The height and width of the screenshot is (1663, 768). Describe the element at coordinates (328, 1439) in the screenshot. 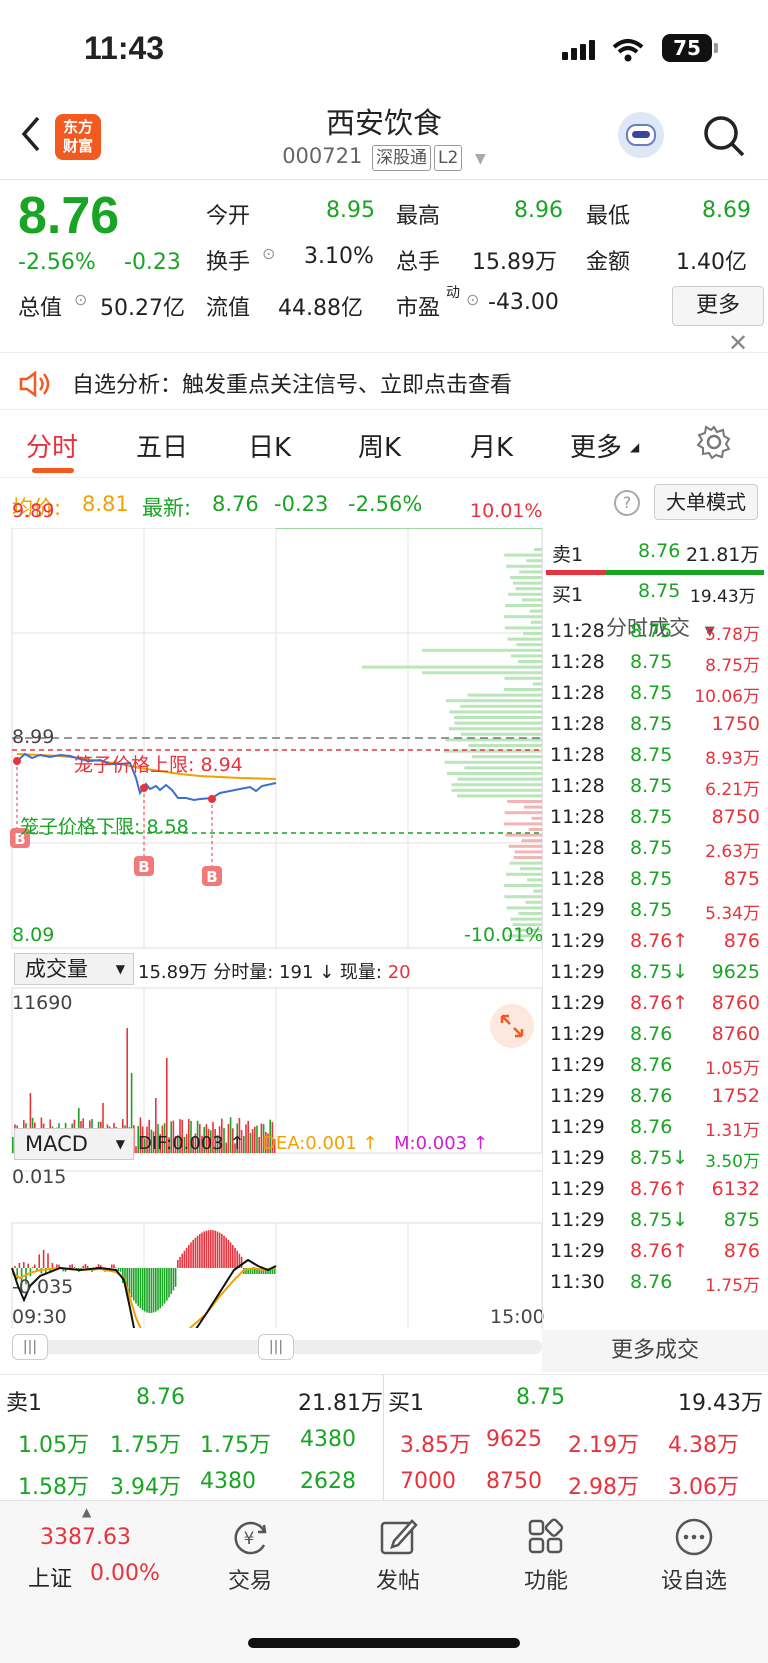

I see `book-ask-cell: 4380` at that location.